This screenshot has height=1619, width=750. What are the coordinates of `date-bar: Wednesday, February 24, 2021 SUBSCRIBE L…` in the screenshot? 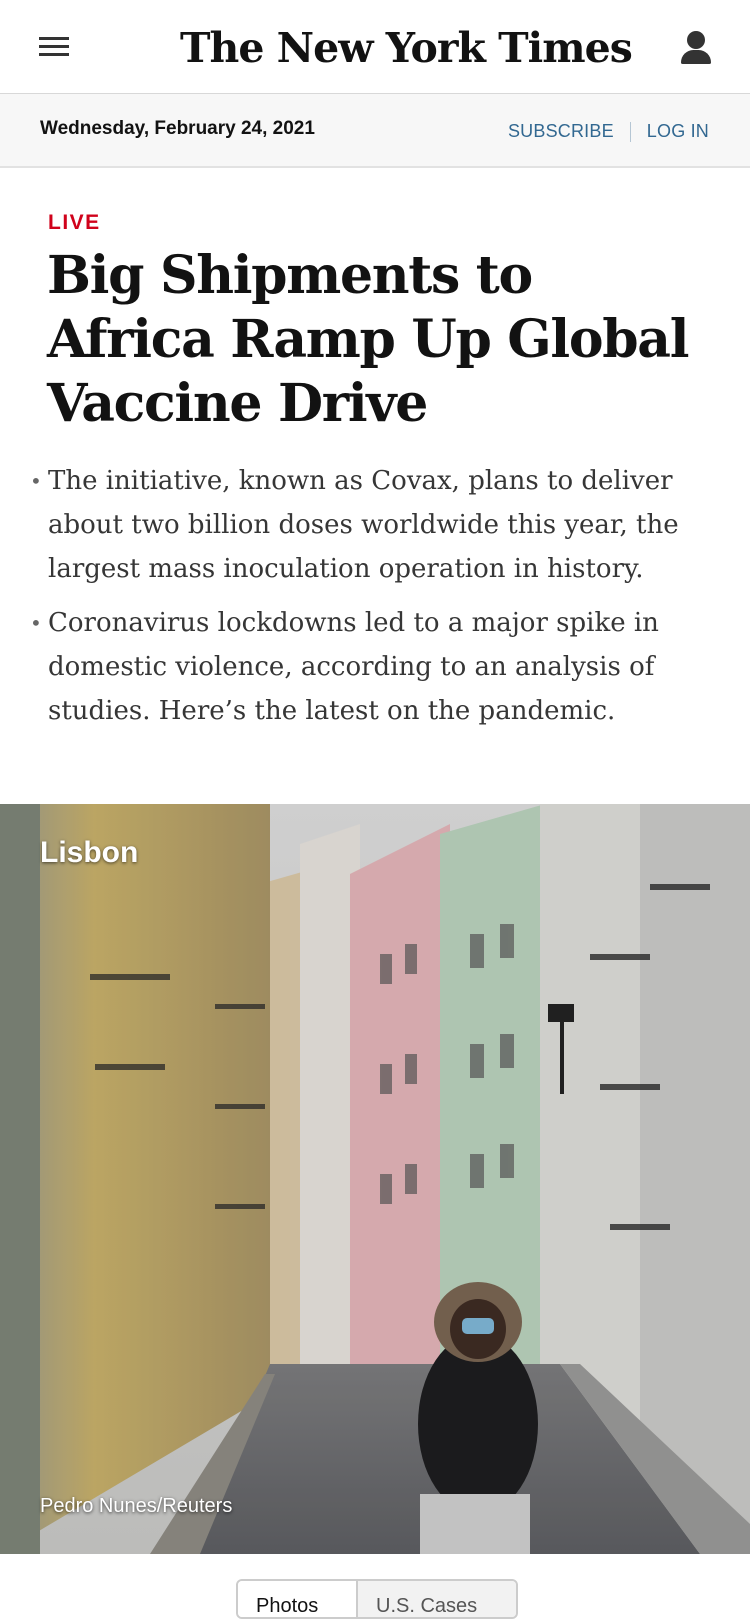 It's located at (375, 131).